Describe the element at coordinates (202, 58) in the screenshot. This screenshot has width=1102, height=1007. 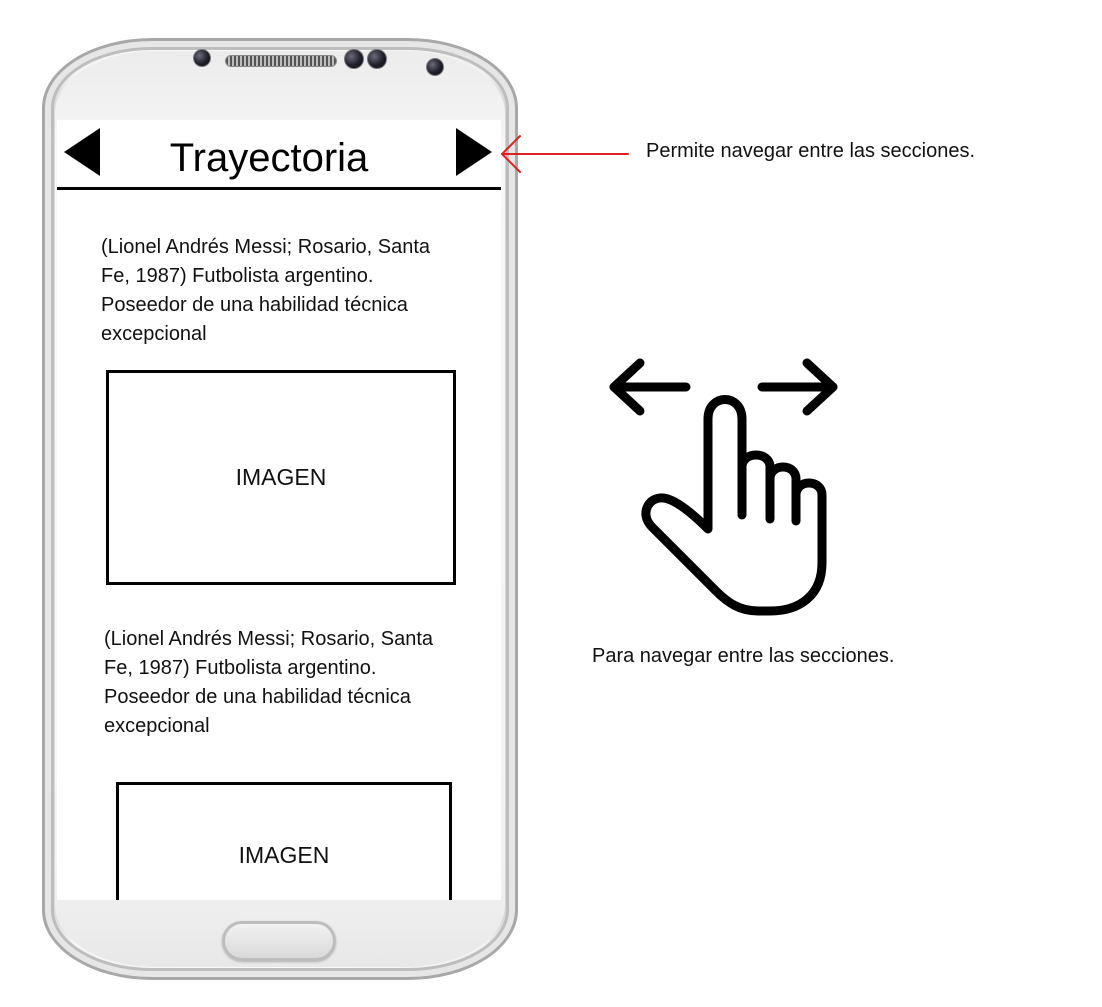
I see `proximity-sensor` at that location.